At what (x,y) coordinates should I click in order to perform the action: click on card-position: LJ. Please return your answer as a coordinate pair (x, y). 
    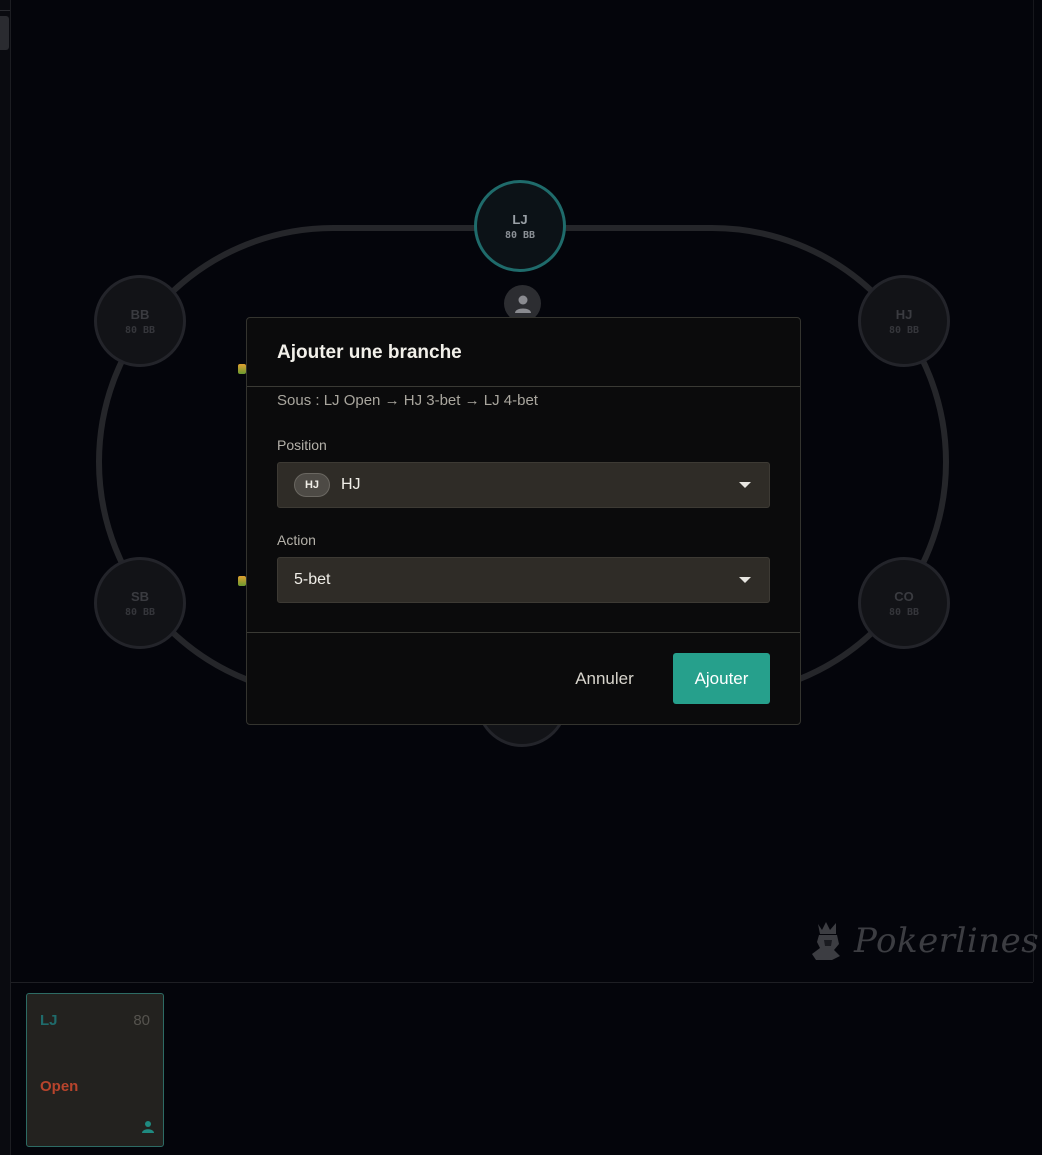
    Looking at the image, I should click on (49, 1020).